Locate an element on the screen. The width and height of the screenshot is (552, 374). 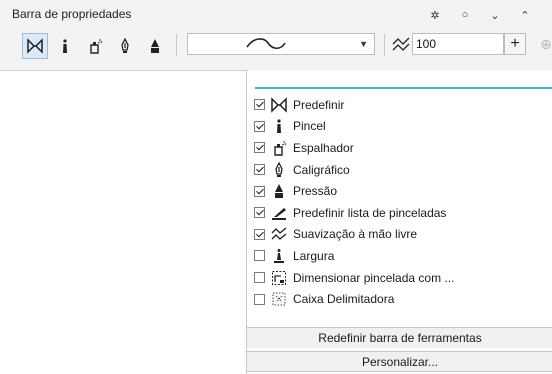
chevron-down-icon: ▼ is located at coordinates (363, 44).